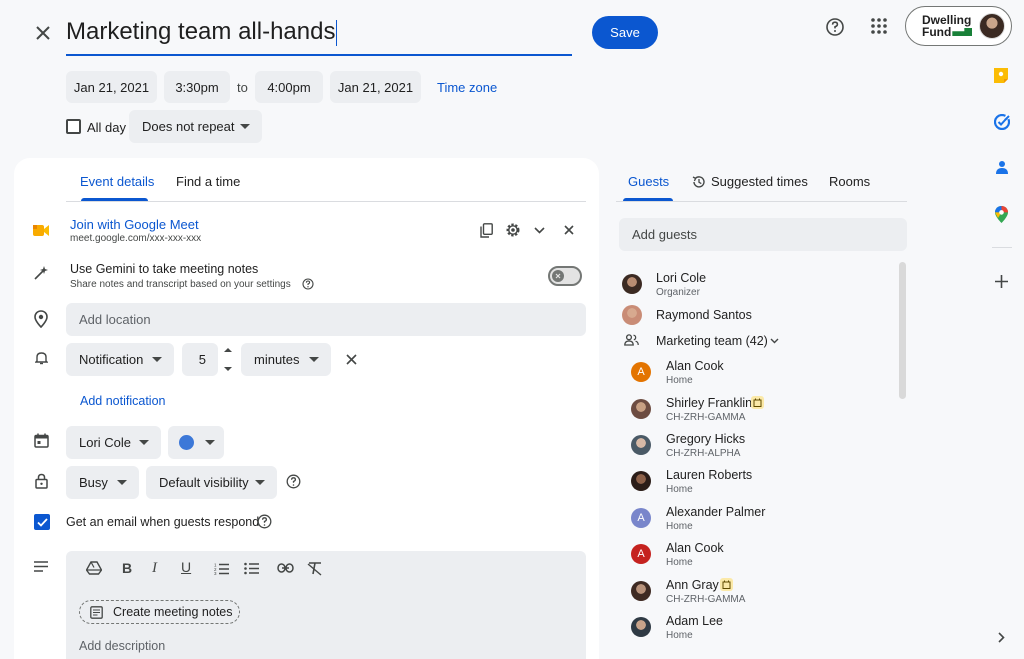 This screenshot has width=1024, height=659. Describe the element at coordinates (127, 568) in the screenshot. I see `bold-button: B` at that location.